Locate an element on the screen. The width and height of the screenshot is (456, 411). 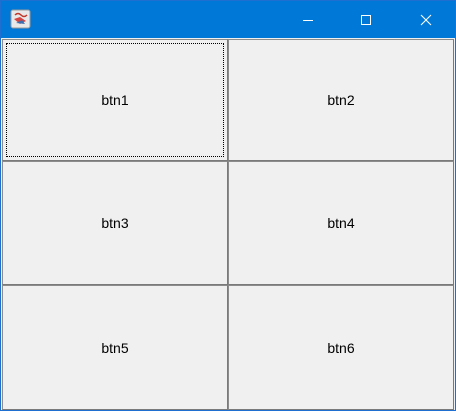
btn5-label: btn5 is located at coordinates (115, 347).